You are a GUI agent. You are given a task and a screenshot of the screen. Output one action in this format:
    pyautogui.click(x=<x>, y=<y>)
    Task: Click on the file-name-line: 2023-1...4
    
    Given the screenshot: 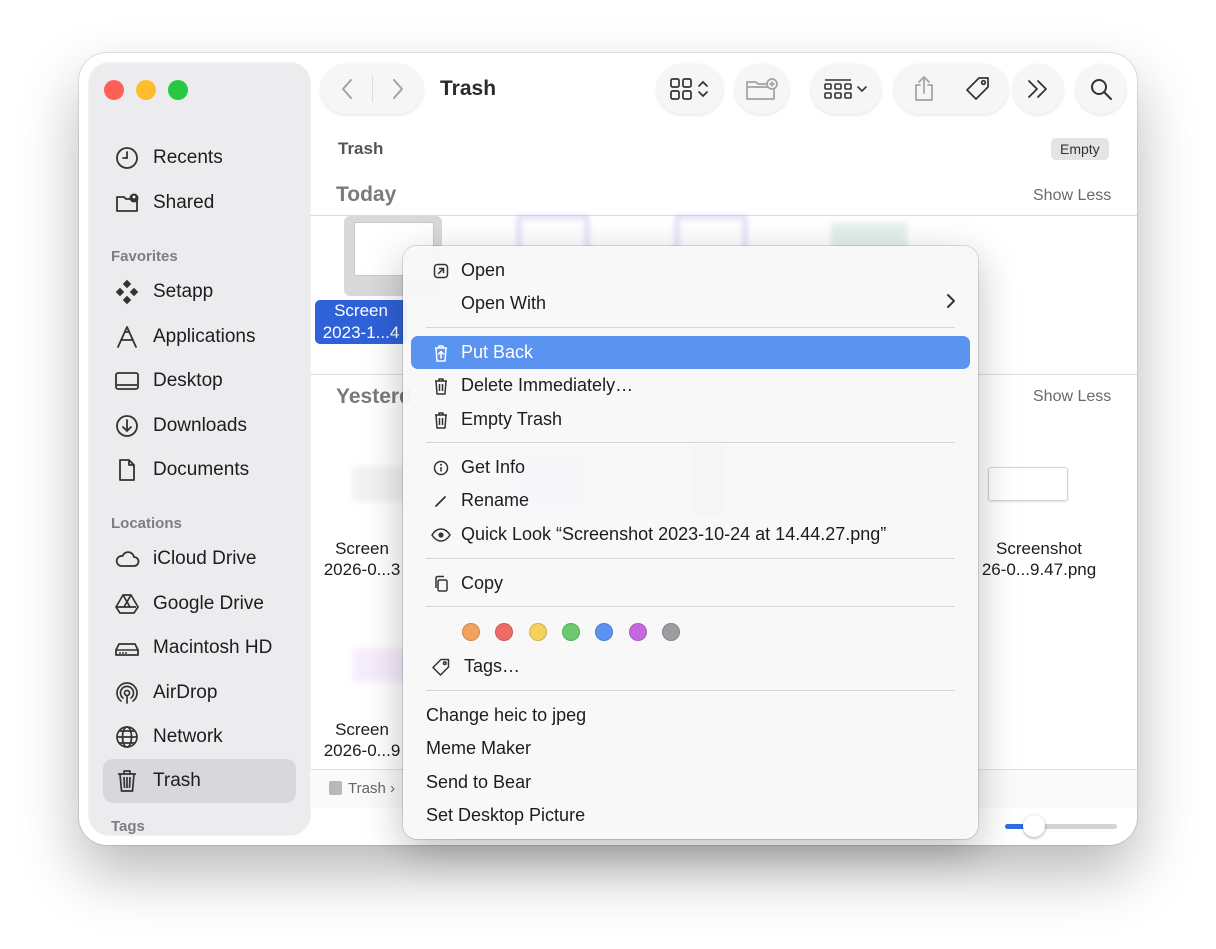 What is the action you would take?
    pyautogui.click(x=361, y=332)
    